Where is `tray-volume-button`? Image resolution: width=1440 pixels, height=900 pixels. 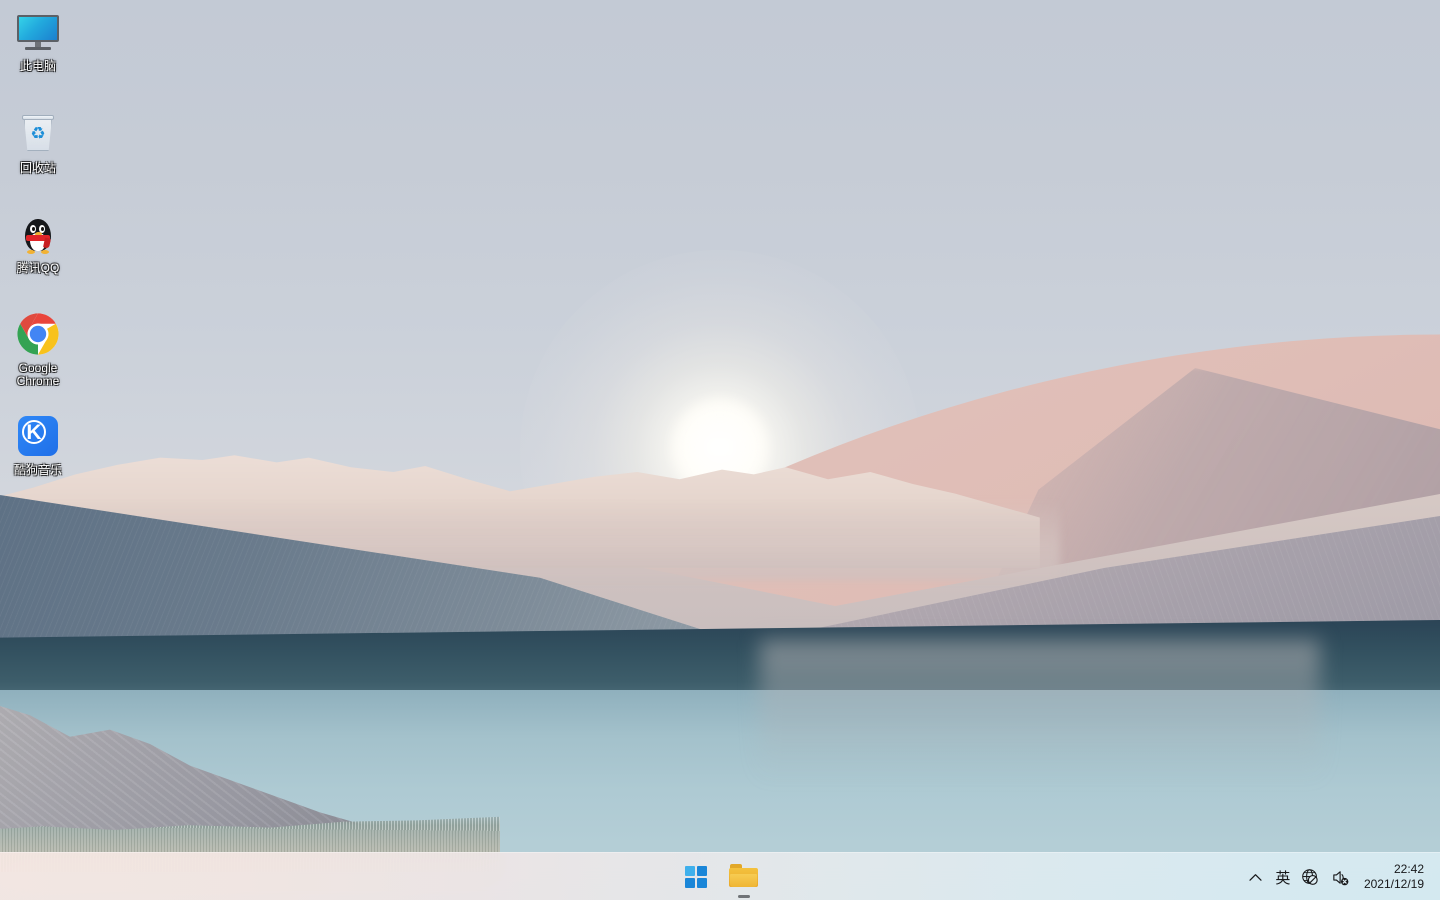
tray-volume-button is located at coordinates (1341, 877).